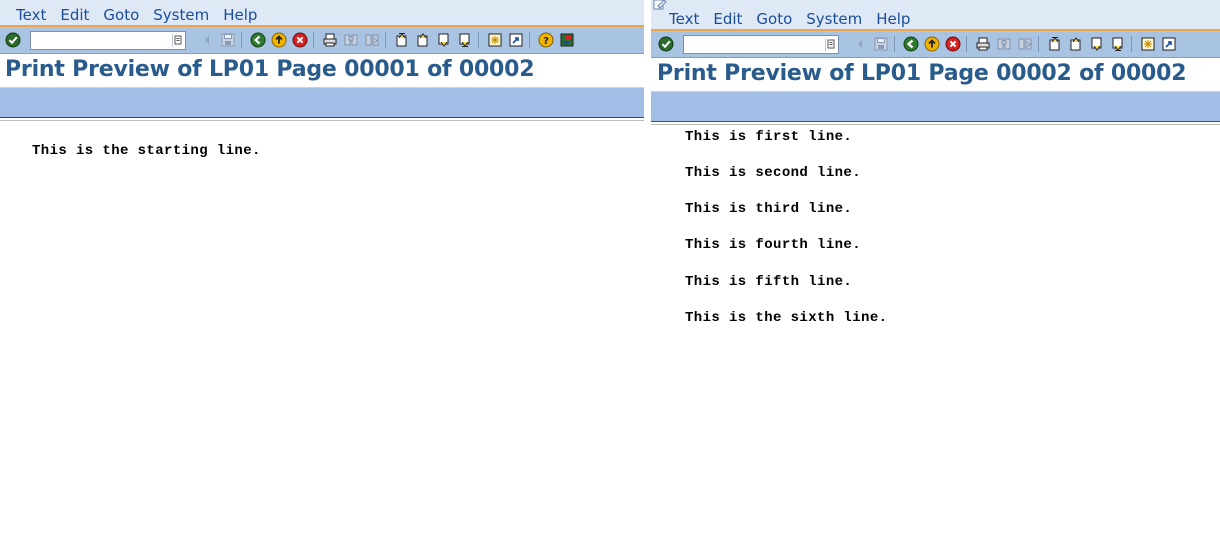 The height and width of the screenshot is (545, 1220). What do you see at coordinates (769, 282) in the screenshot?
I see `text-line: This is fifth line.` at bounding box center [769, 282].